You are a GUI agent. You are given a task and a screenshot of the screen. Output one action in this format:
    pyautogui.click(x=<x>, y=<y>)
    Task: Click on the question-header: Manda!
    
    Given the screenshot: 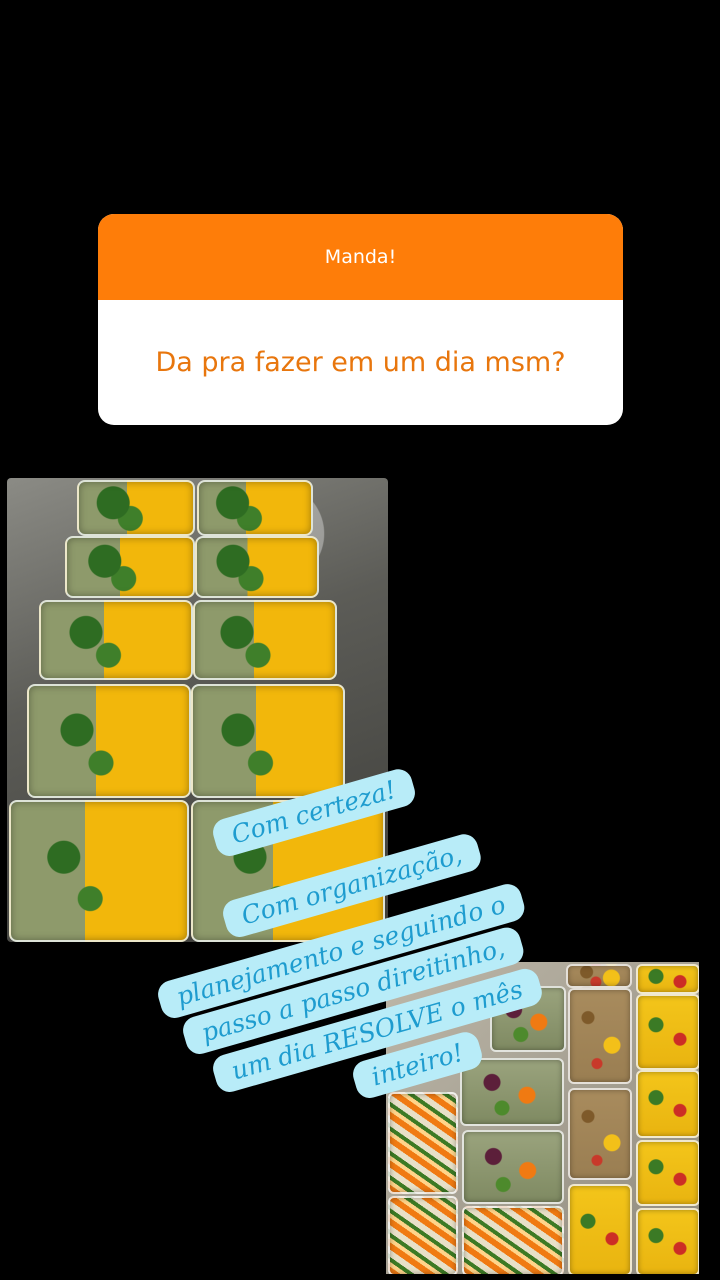 What is the action you would take?
    pyautogui.click(x=360, y=257)
    